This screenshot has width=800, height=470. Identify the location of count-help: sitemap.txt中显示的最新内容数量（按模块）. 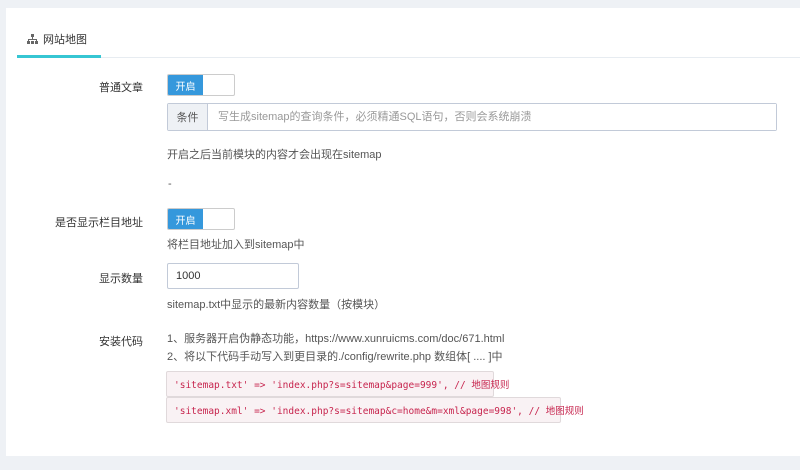
(276, 305).